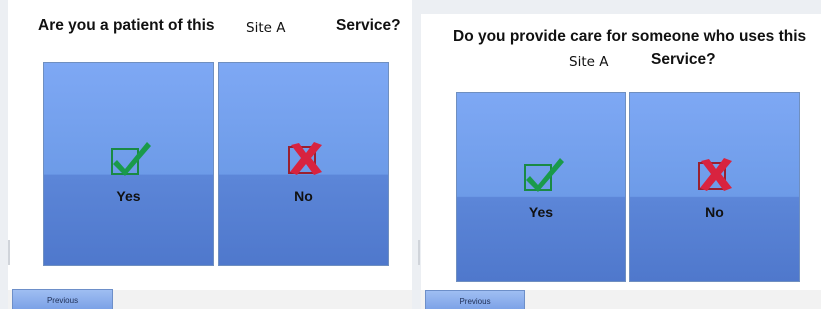  Describe the element at coordinates (9, 252) in the screenshot. I see `left-edge-scroll` at that location.